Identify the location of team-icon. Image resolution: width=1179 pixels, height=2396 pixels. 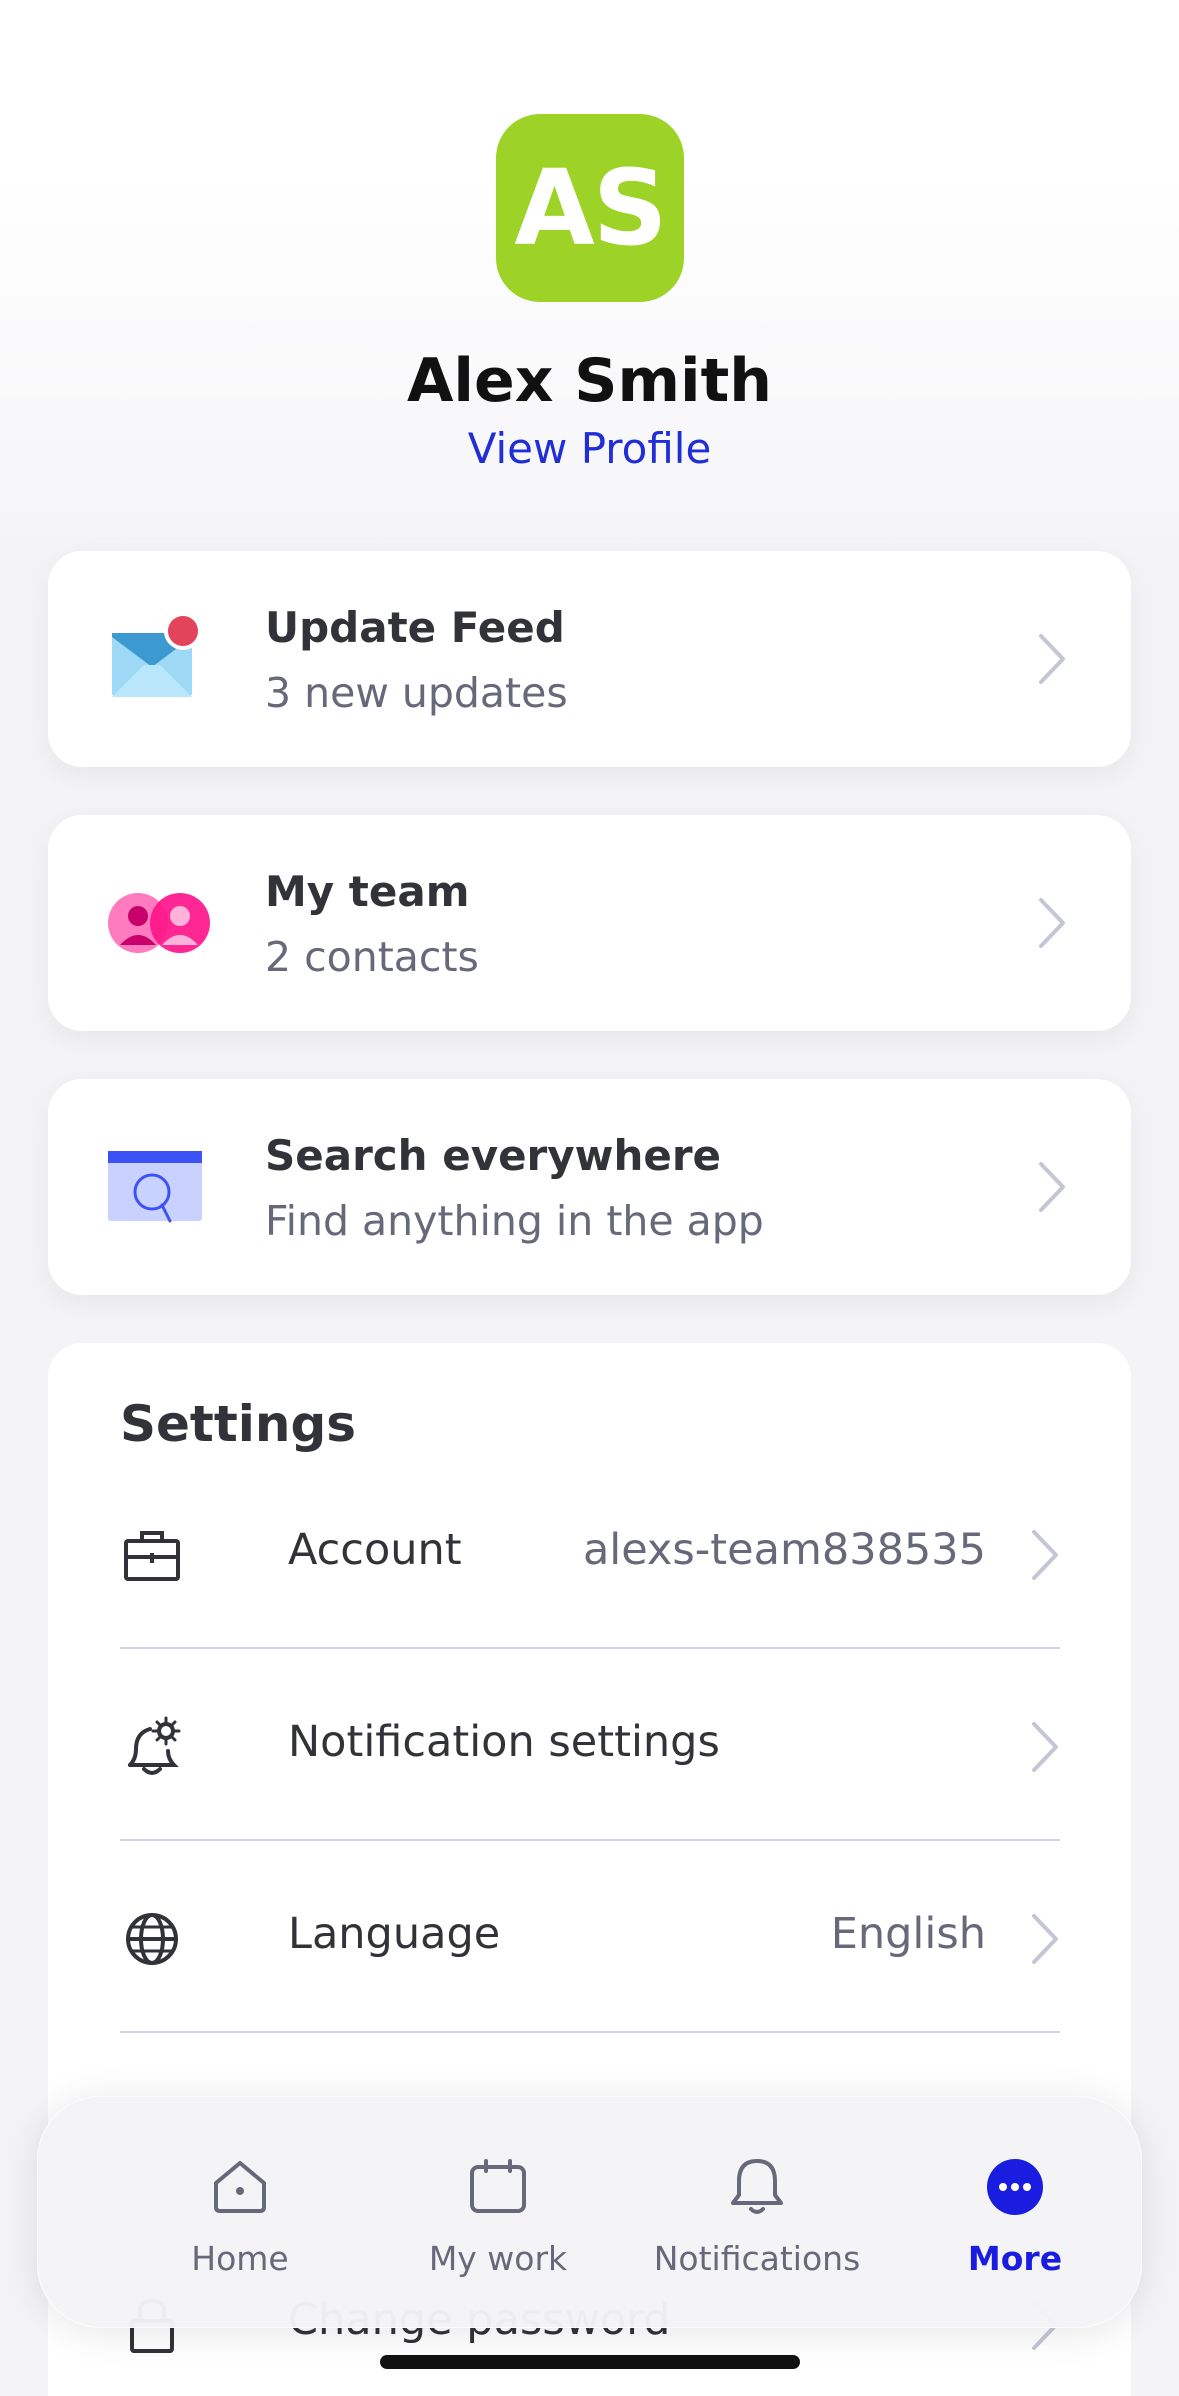
(159, 923).